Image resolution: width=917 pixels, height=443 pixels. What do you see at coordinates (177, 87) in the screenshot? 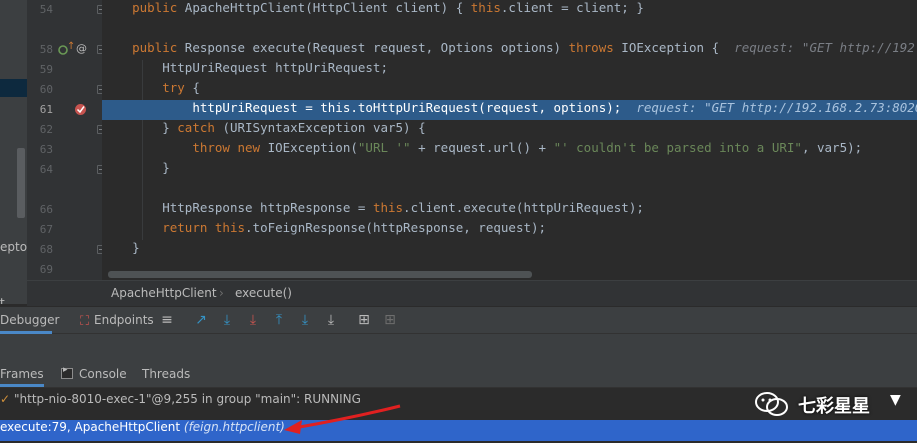
I see `code-token: try` at bounding box center [177, 87].